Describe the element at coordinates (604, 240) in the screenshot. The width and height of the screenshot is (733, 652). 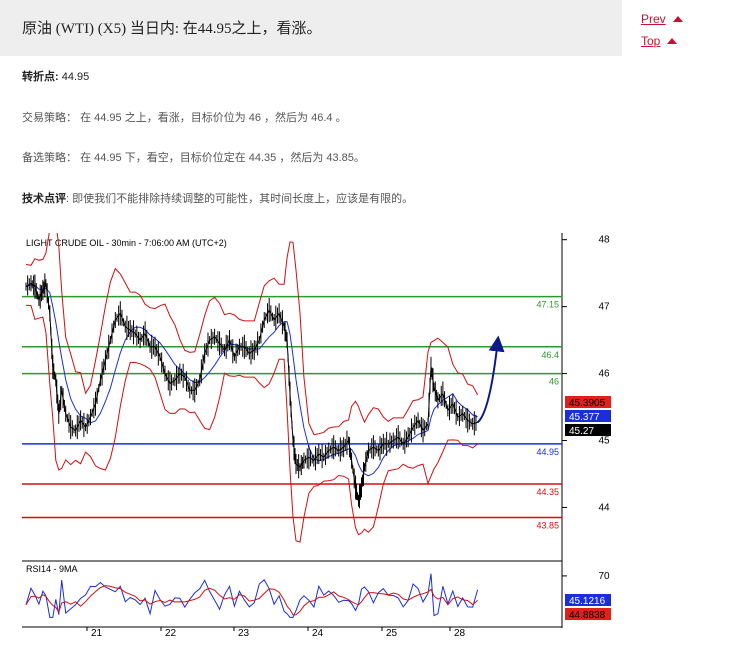
I see `y-tick-label: 48` at that location.